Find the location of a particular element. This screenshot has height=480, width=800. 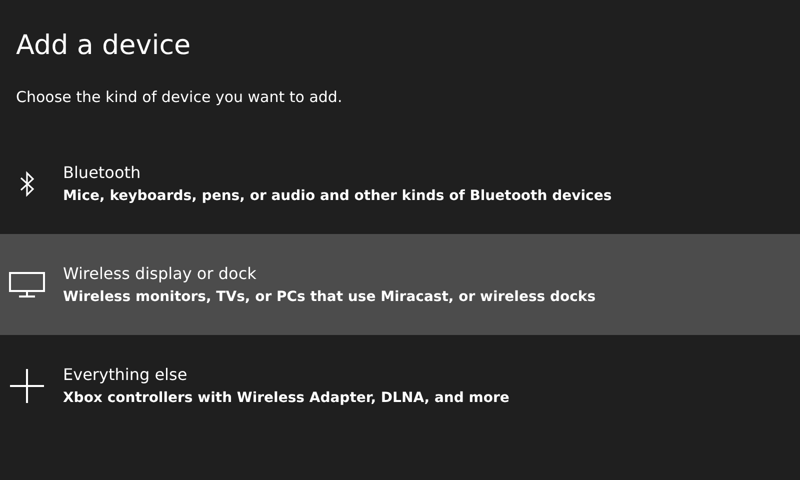

option-description: Xbox controllers with Wireless Adapter, DLNA, and more is located at coordinates (286, 398).